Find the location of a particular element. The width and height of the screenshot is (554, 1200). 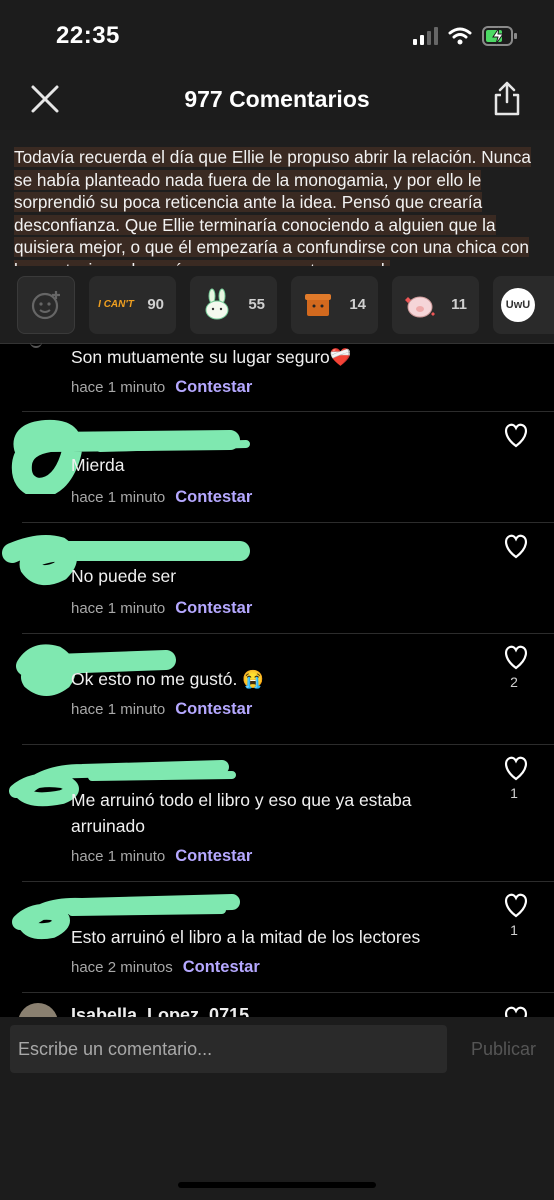

share-icon is located at coordinates (507, 98).